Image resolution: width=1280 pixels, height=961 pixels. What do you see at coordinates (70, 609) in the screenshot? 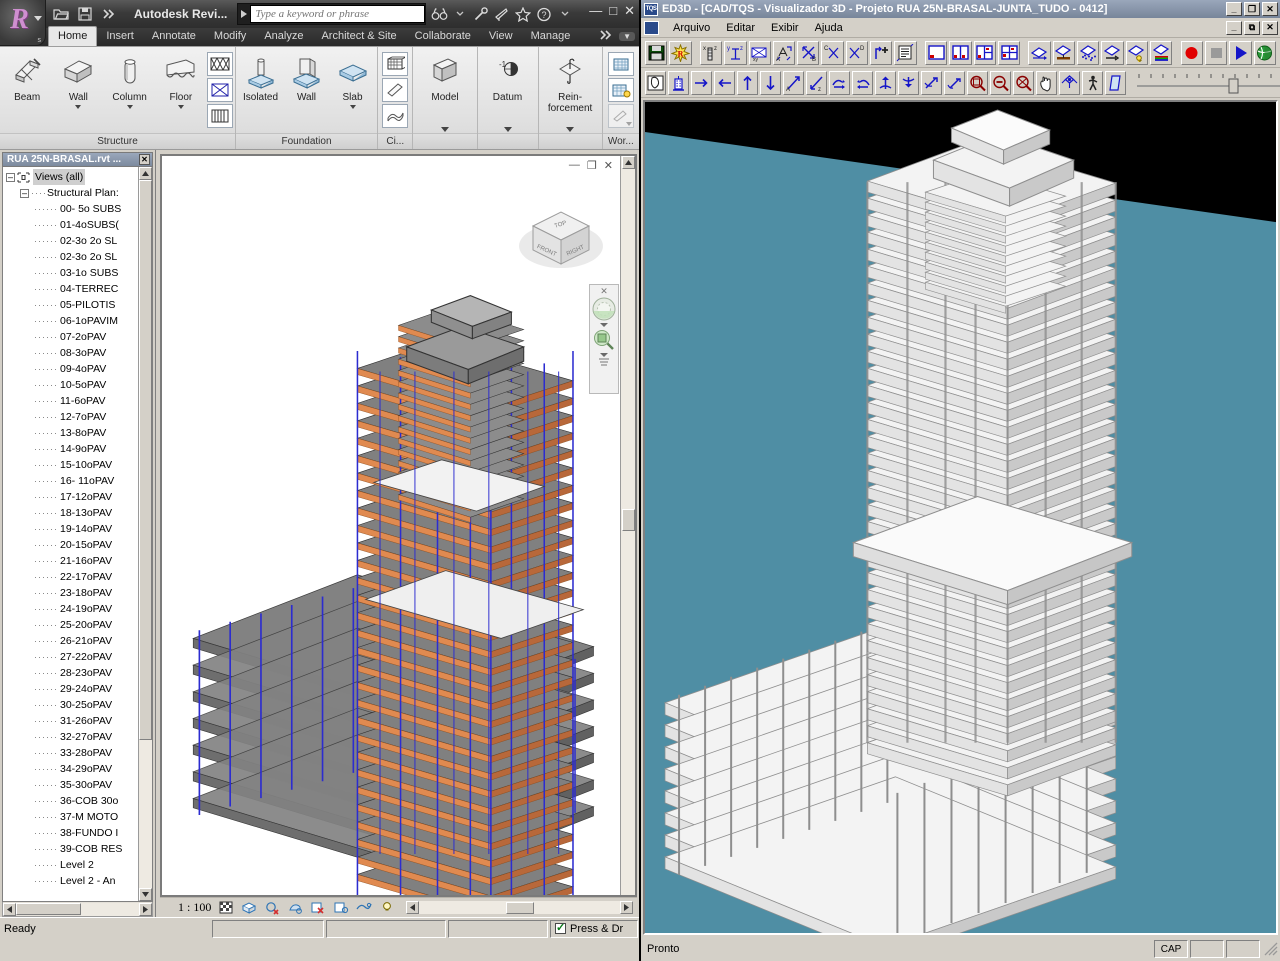
I see `project-browser-view-item: ······ 24-19oPAV` at bounding box center [70, 609].